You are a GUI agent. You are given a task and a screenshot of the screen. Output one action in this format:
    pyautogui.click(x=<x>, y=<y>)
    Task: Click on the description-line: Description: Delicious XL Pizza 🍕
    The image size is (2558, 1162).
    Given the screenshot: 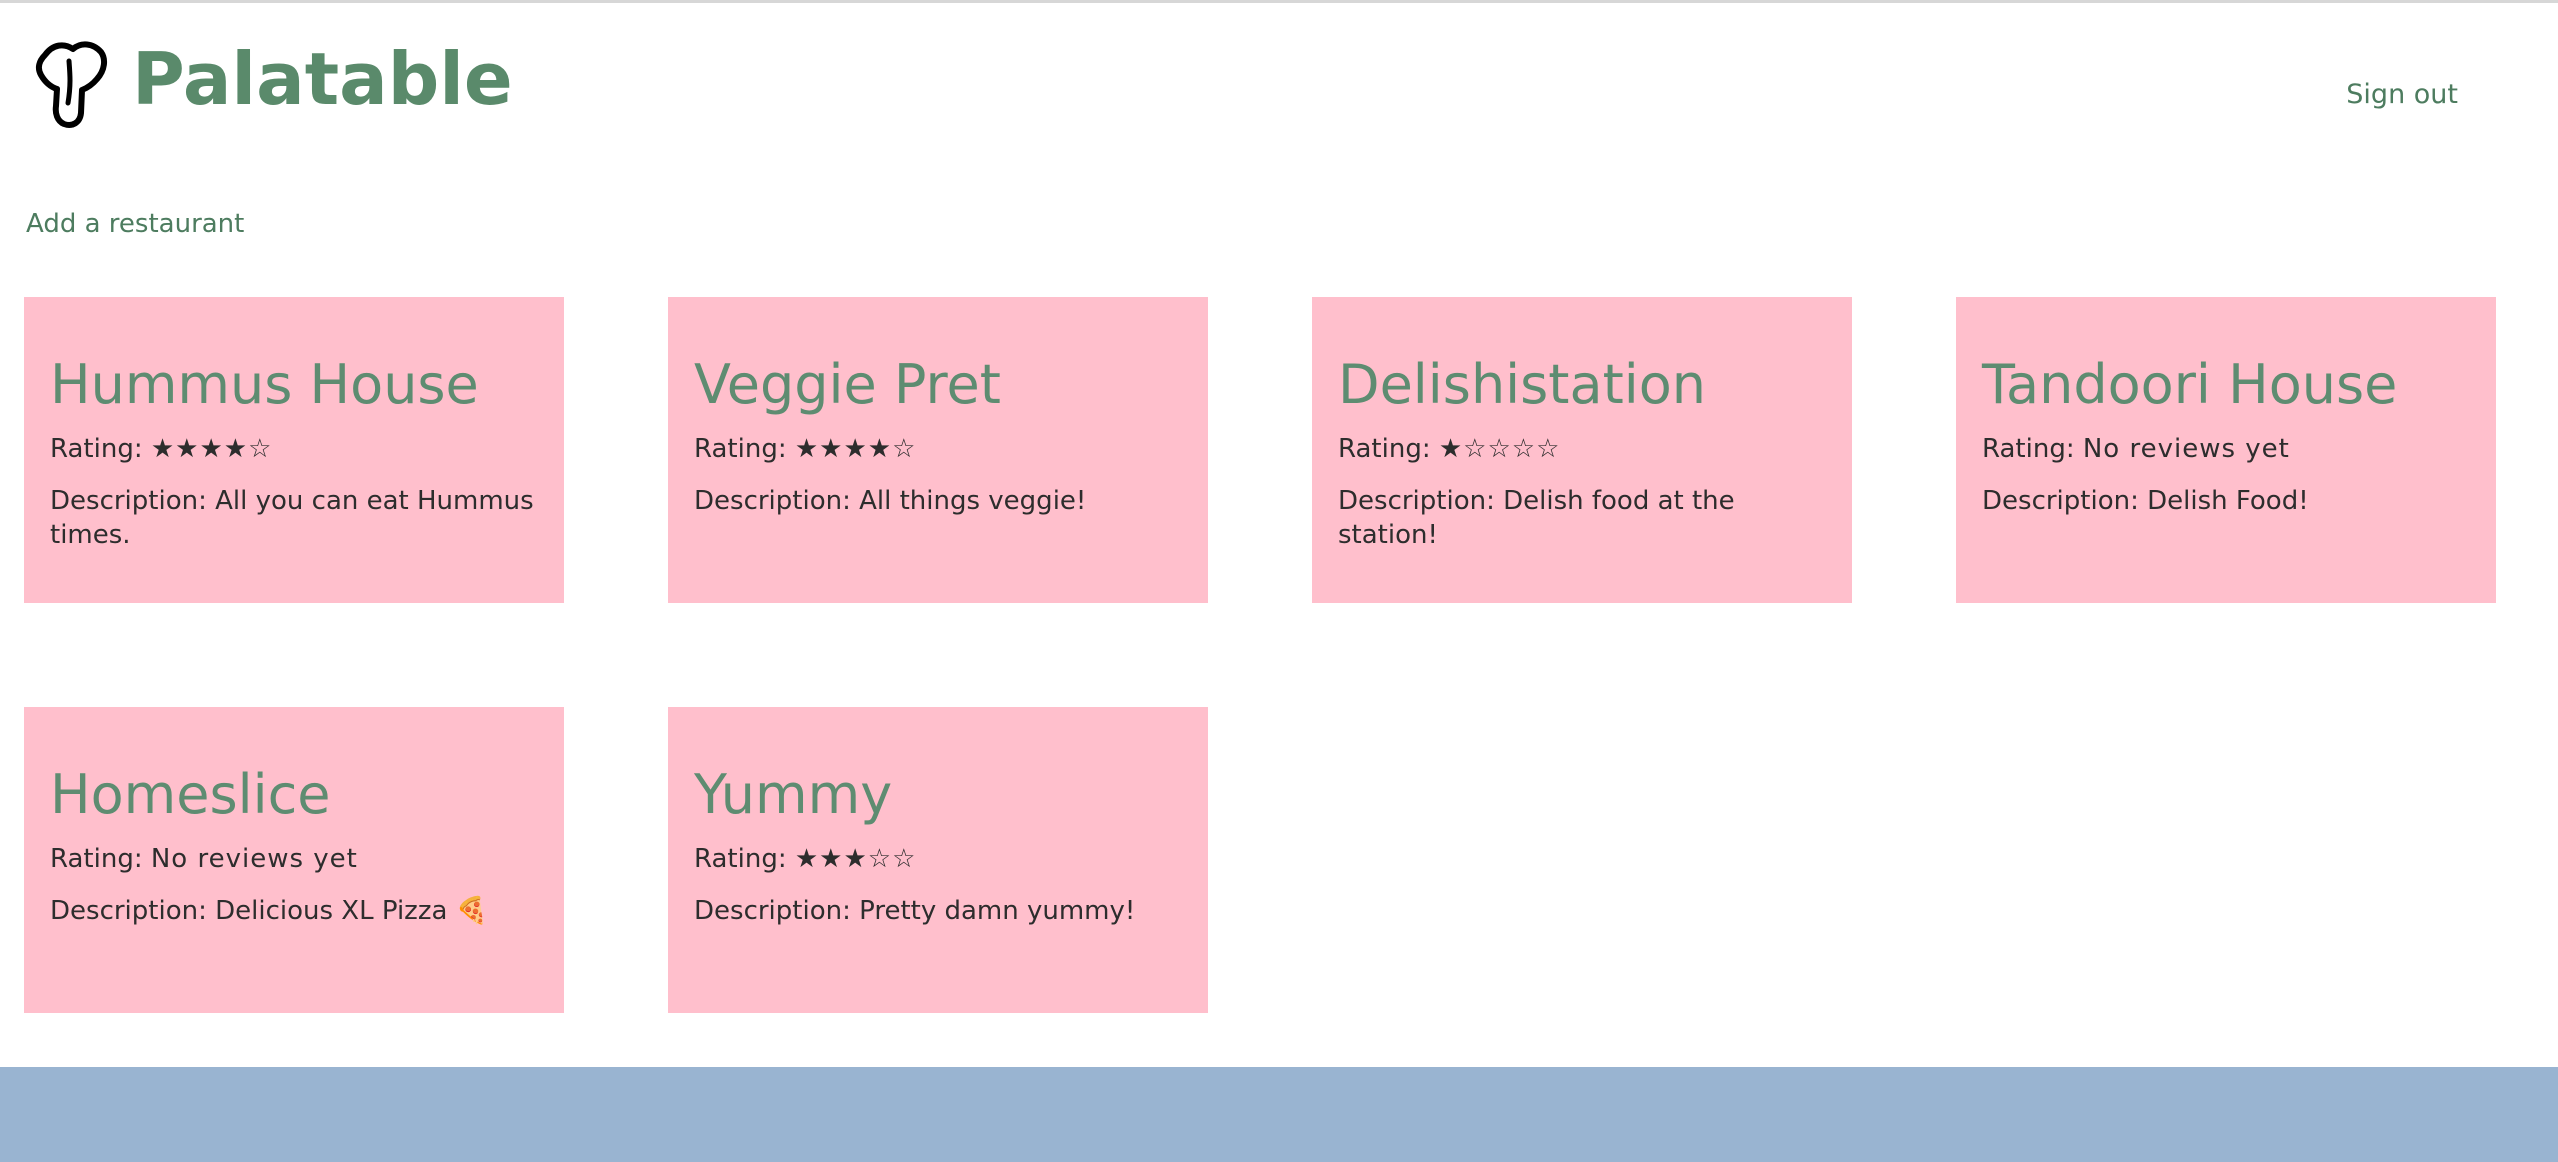 What is the action you would take?
    pyautogui.click(x=294, y=911)
    